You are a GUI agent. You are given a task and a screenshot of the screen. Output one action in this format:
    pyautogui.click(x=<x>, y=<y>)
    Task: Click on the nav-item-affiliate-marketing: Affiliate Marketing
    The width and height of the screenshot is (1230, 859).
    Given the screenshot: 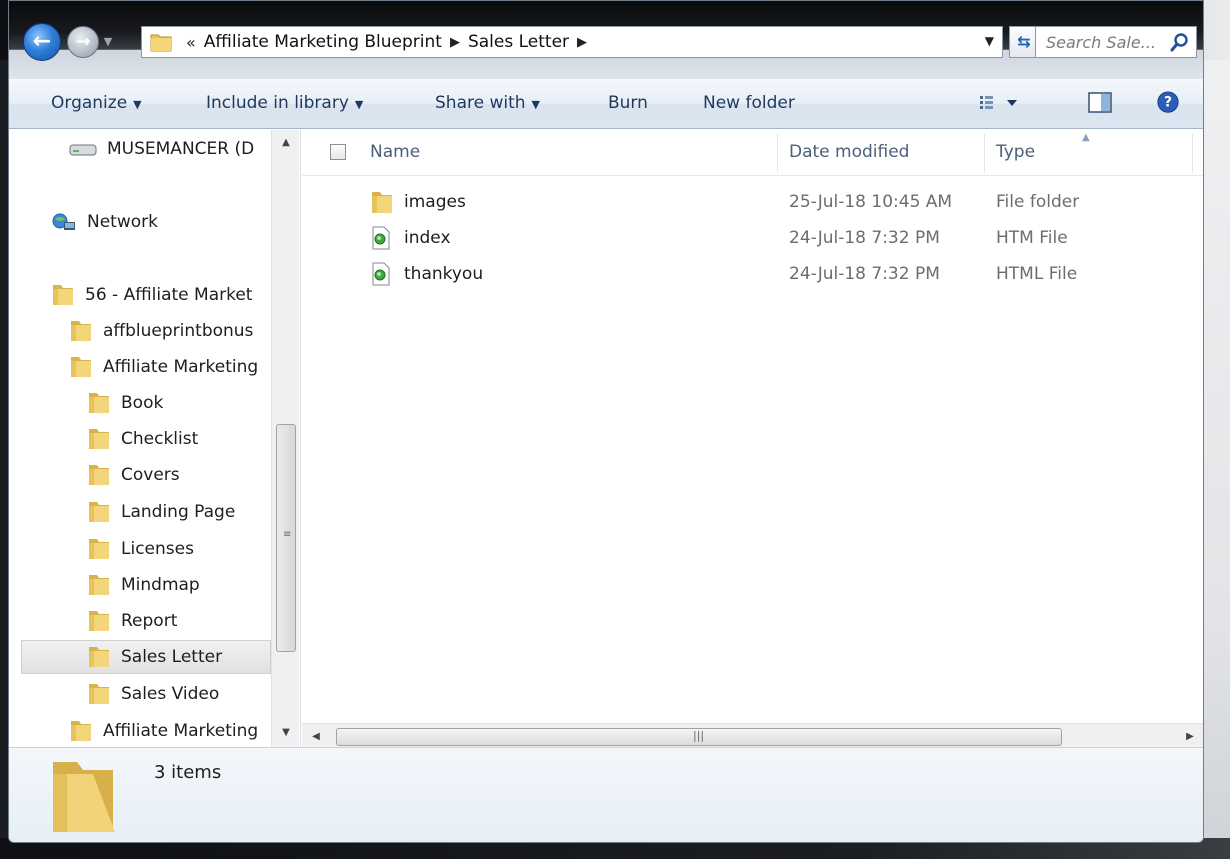 What is the action you would take?
    pyautogui.click(x=163, y=367)
    